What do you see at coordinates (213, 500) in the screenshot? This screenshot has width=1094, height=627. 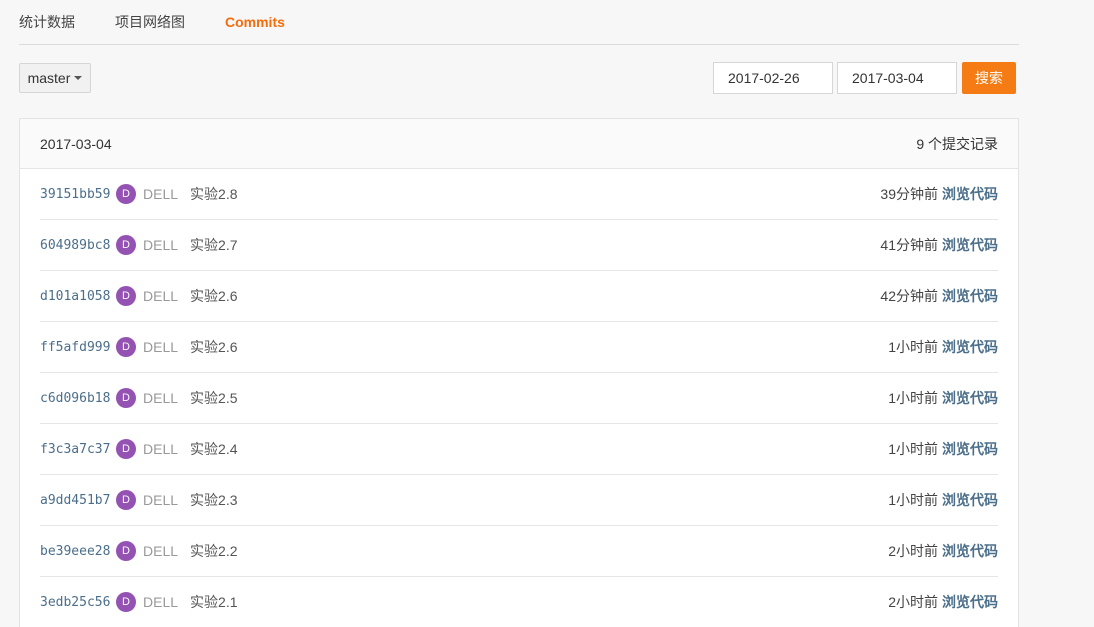 I see `commit-message-link: 实验2.3` at bounding box center [213, 500].